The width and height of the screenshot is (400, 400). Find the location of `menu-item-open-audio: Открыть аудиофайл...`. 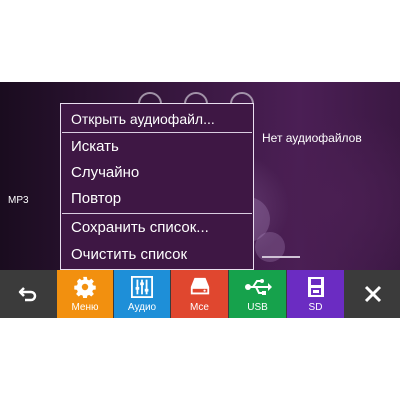

menu-item-open-audio: Открыть аудиофайл... is located at coordinates (157, 119).